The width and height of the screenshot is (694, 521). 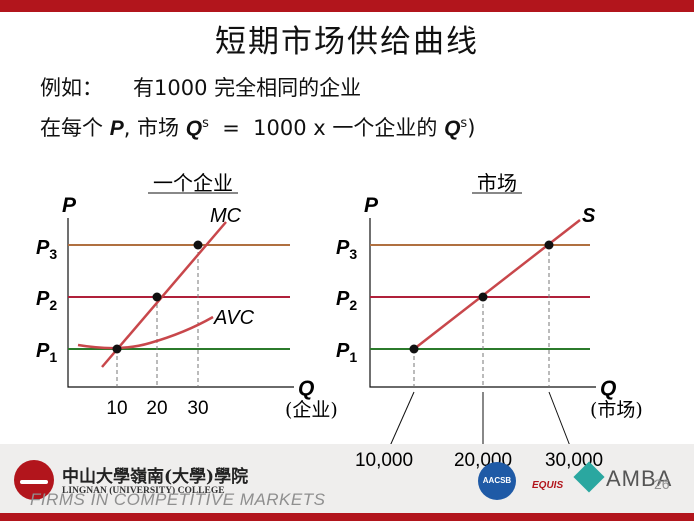 What do you see at coordinates (662, 484) in the screenshot?
I see `page-number: 26` at bounding box center [662, 484].